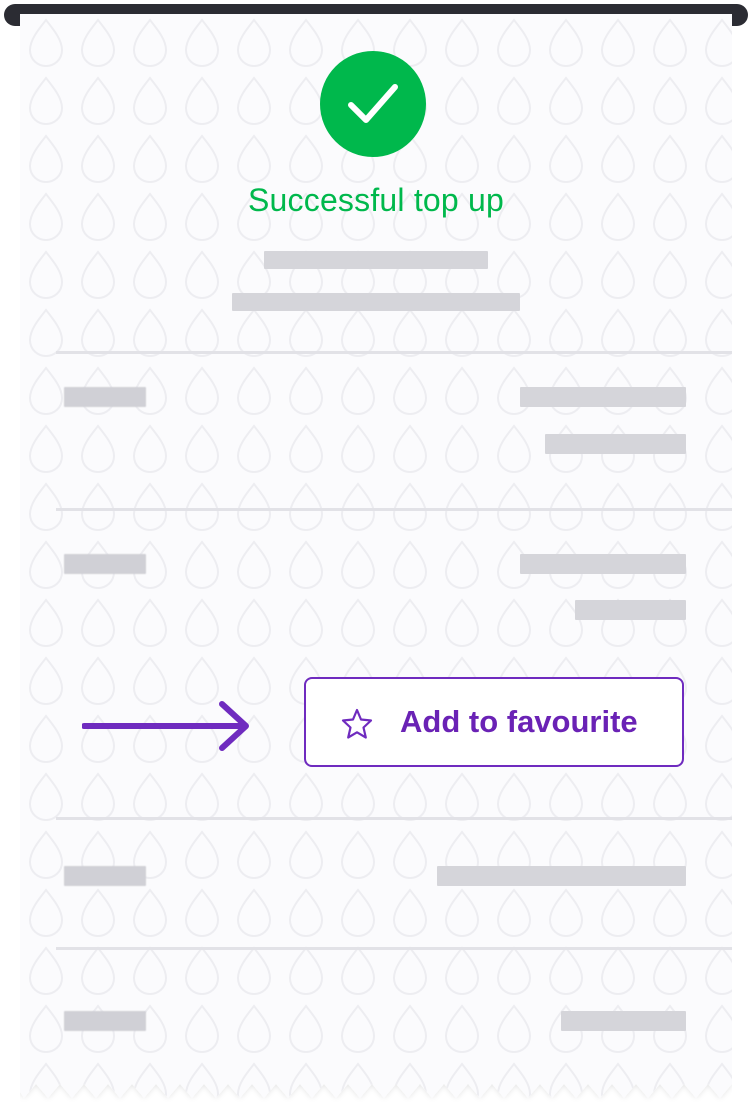  What do you see at coordinates (165, 726) in the screenshot?
I see `arrow-right-icon` at bounding box center [165, 726].